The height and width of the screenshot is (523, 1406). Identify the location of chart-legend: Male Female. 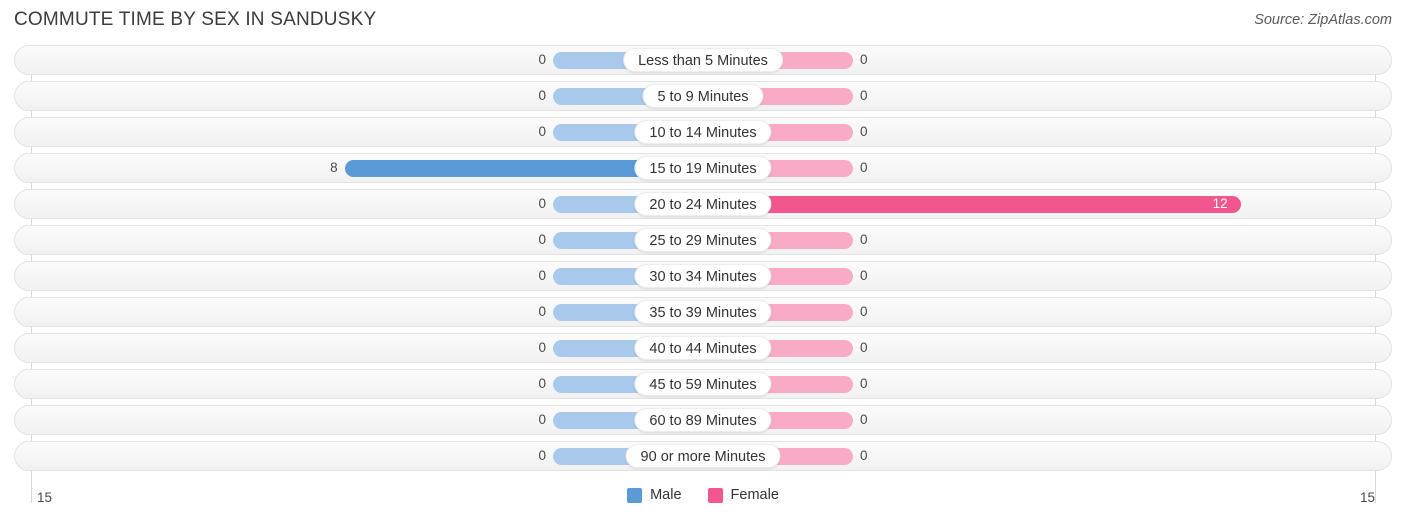
(703, 495).